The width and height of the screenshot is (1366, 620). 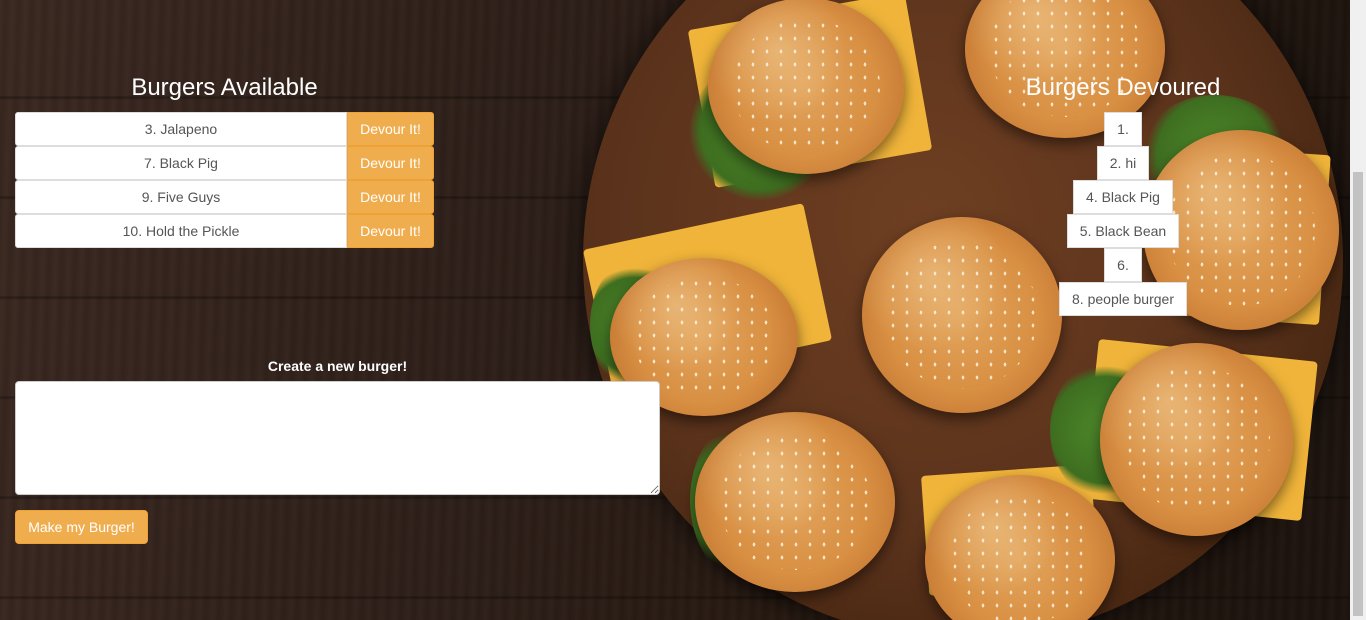 I want to click on available-burger-row: 7. Black Pig Devour It!, so click(x=224, y=163).